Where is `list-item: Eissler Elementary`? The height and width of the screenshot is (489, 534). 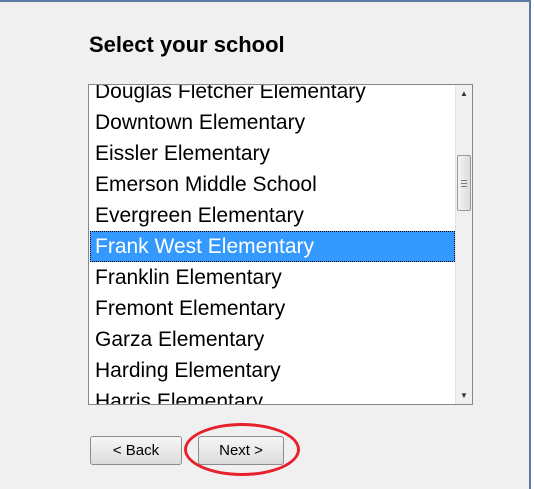
list-item: Eissler Elementary is located at coordinates (272, 153).